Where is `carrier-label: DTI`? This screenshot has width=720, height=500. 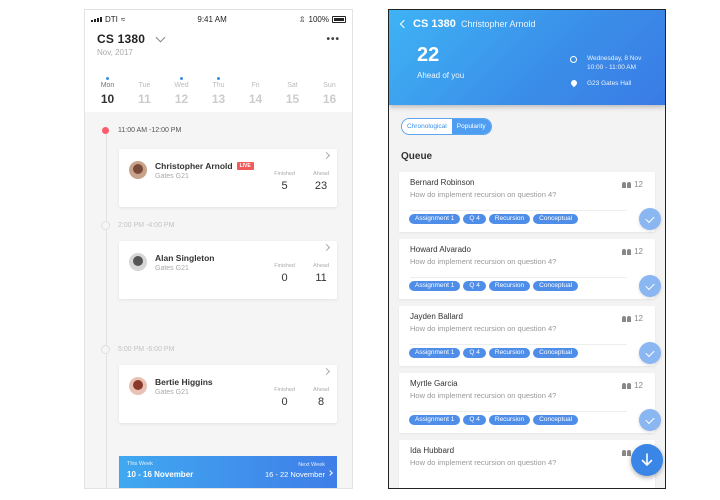 carrier-label: DTI is located at coordinates (111, 19).